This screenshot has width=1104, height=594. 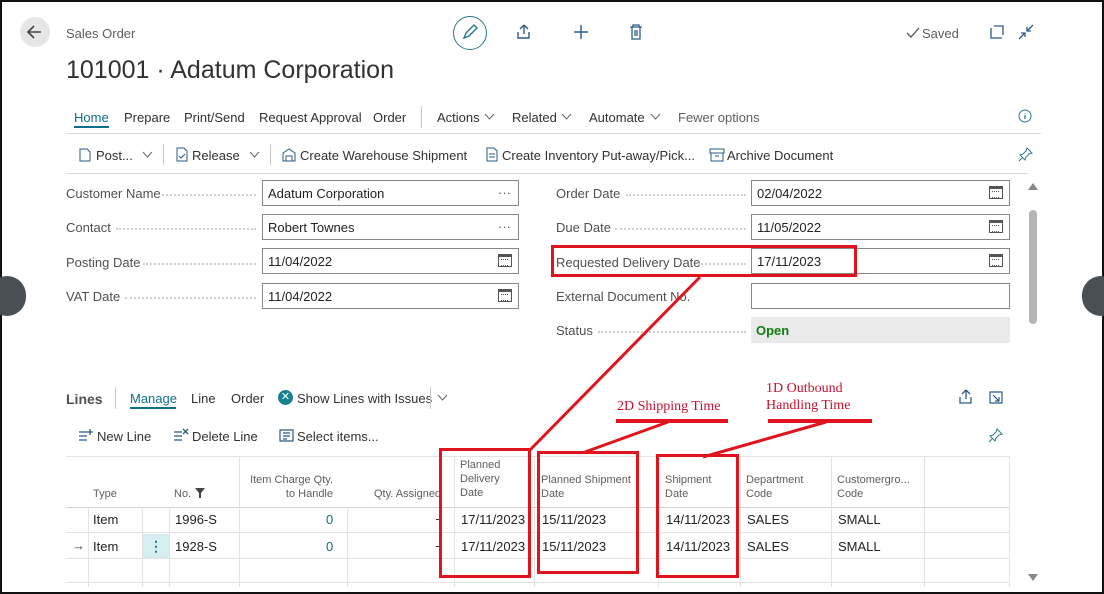 I want to click on annotation-arrows, so click(x=700, y=367).